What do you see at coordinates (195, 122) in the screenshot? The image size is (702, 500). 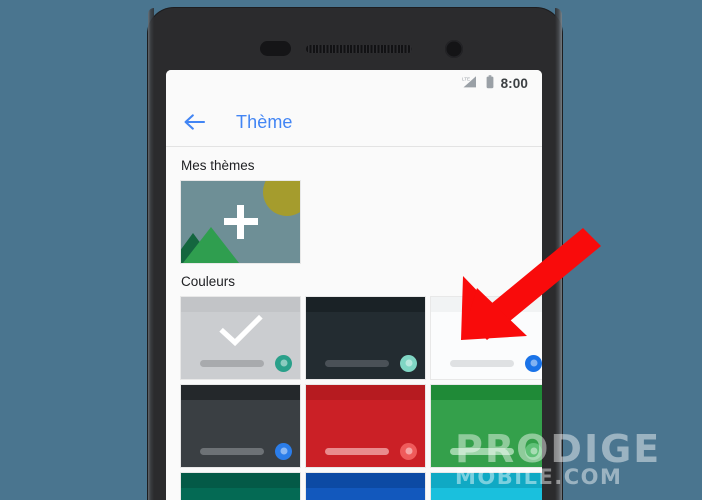 I see `back-arrow-icon` at bounding box center [195, 122].